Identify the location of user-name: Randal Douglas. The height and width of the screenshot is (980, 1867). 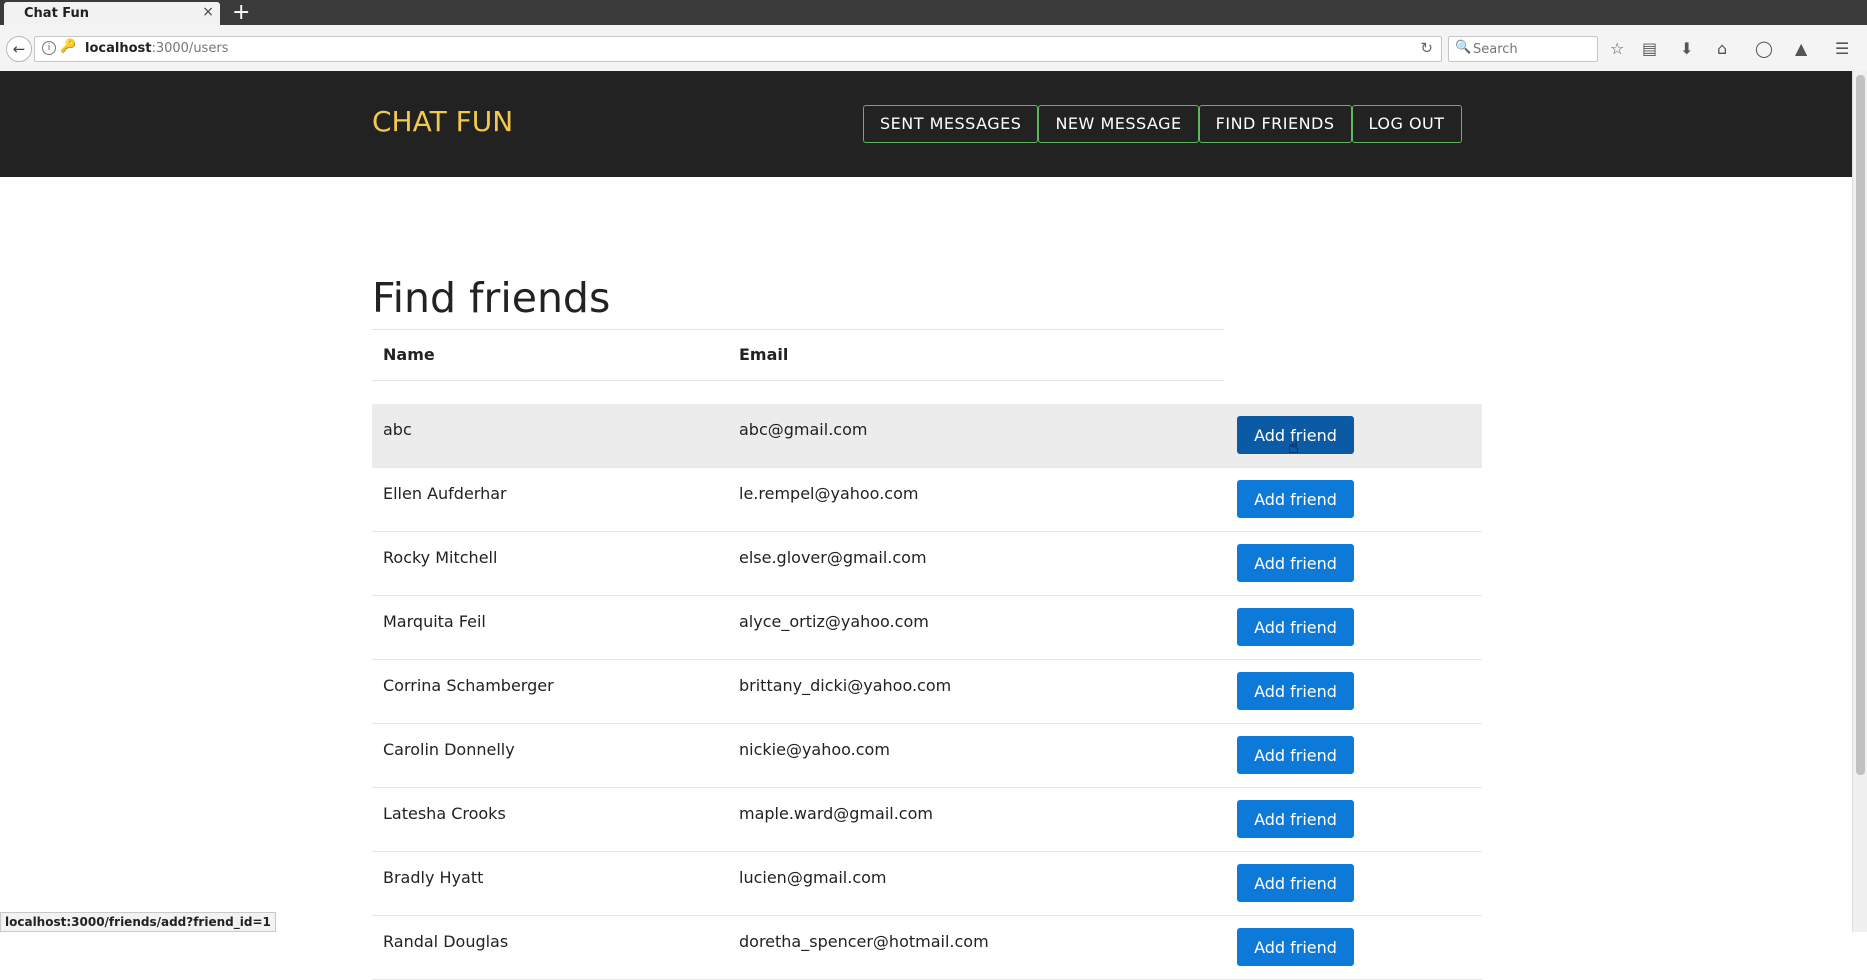
(446, 941).